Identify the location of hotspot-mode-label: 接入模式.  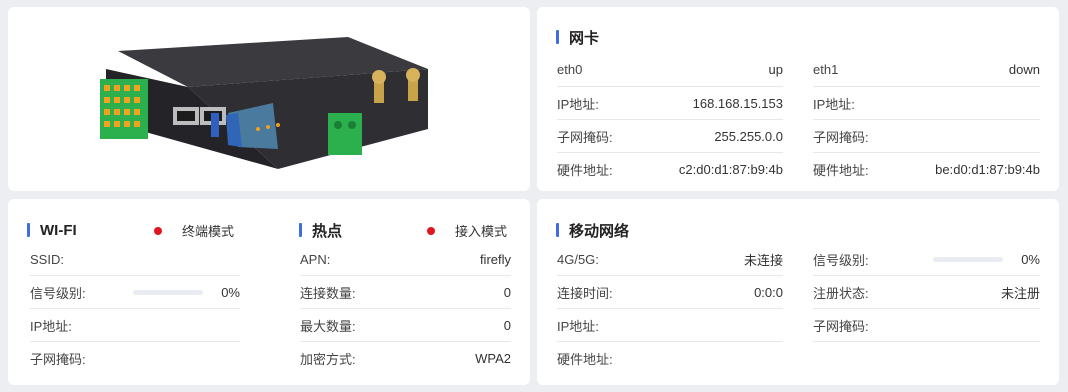
(481, 231).